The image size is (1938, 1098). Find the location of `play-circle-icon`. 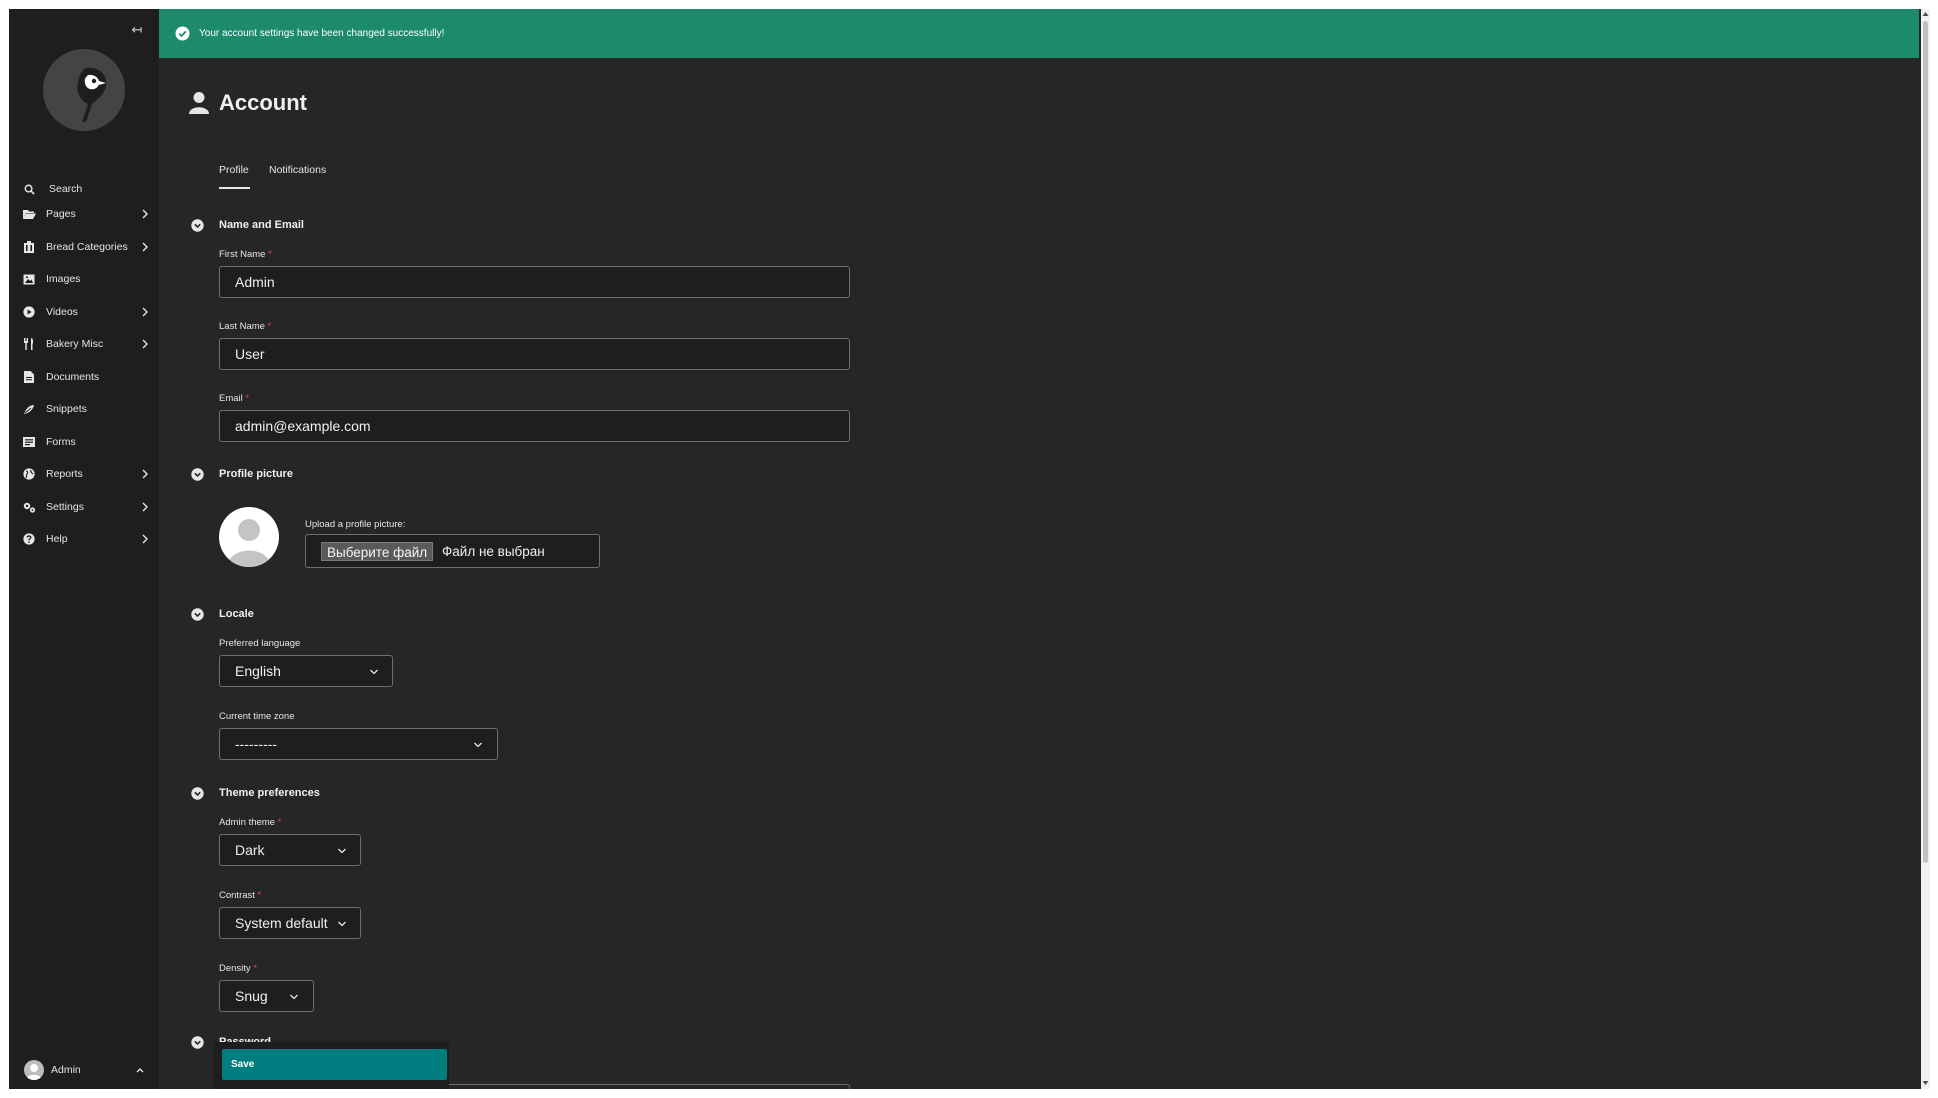

play-circle-icon is located at coordinates (29, 312).